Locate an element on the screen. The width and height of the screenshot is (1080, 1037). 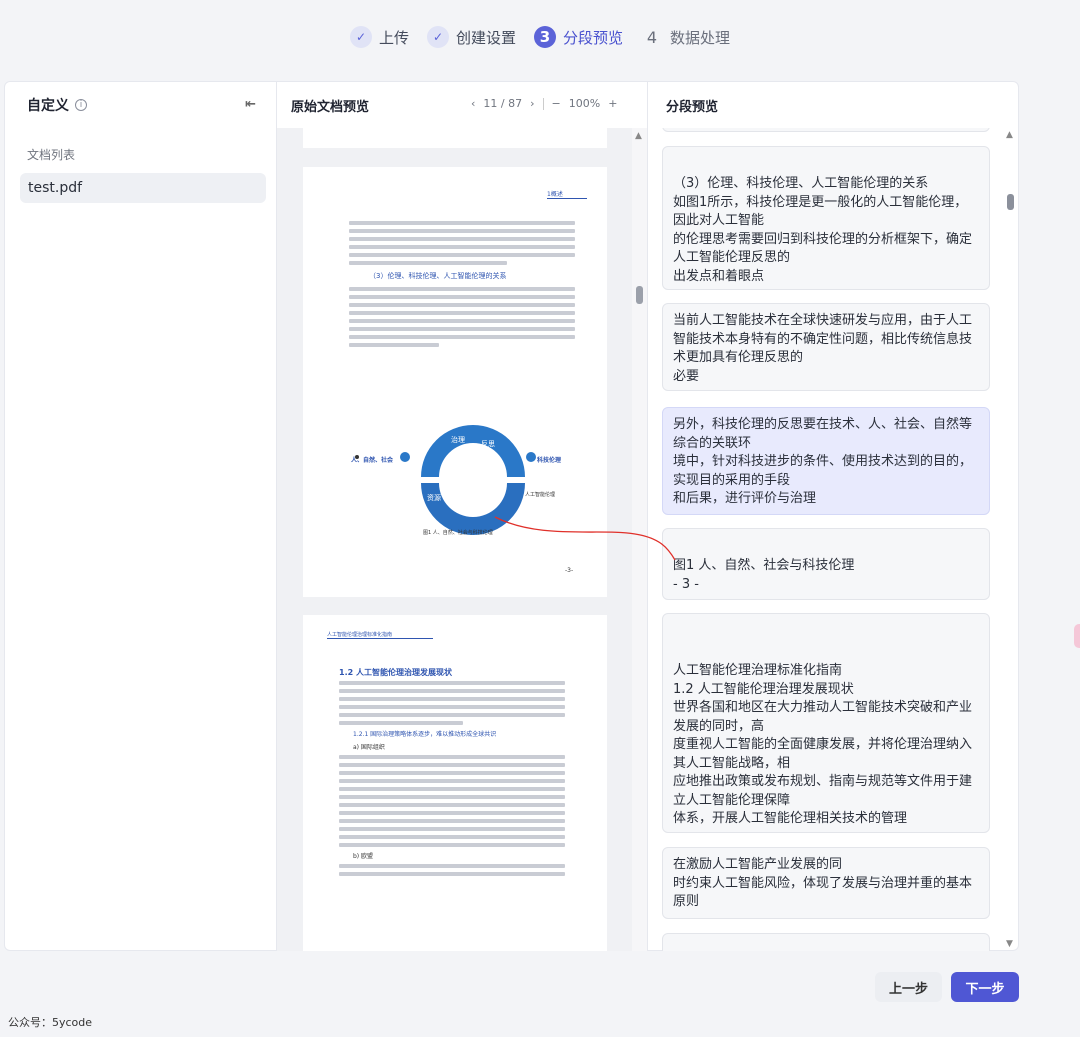
document-list-title: 文档列表 is located at coordinates (51, 155).